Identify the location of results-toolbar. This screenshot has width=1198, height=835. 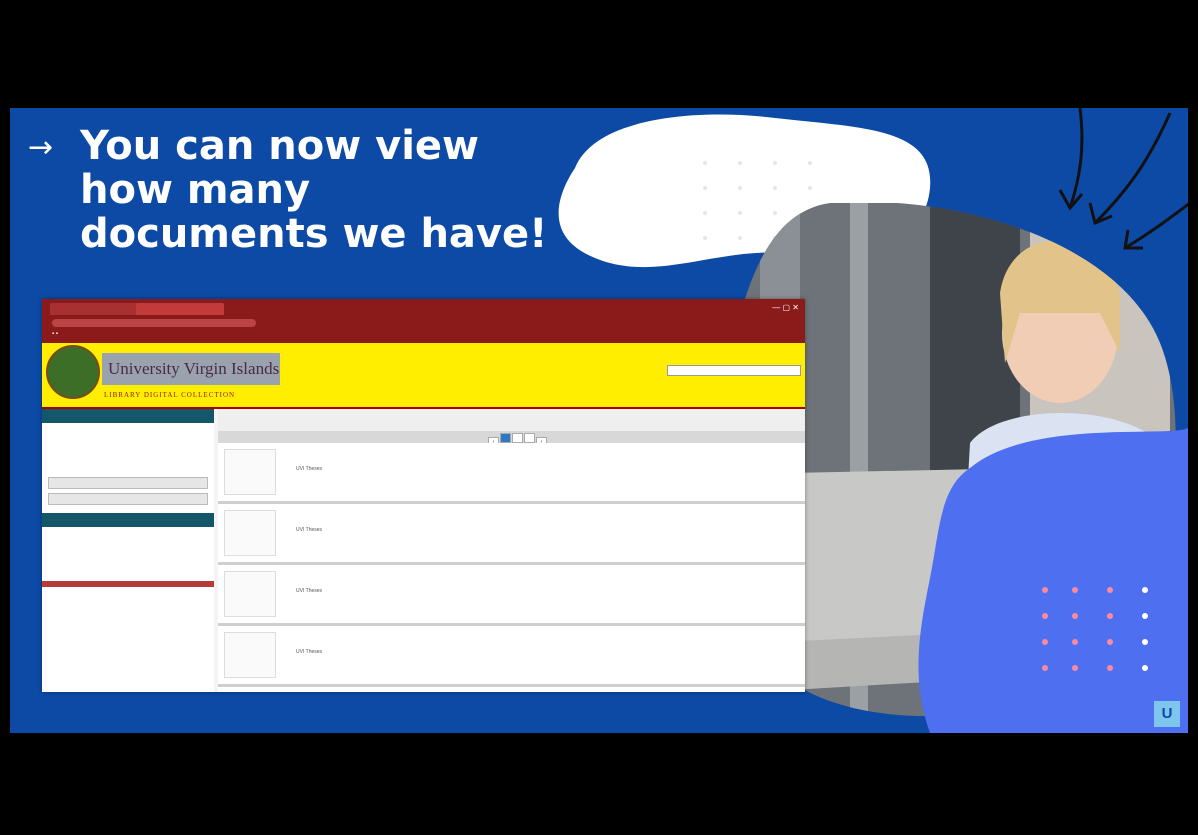
(511, 420).